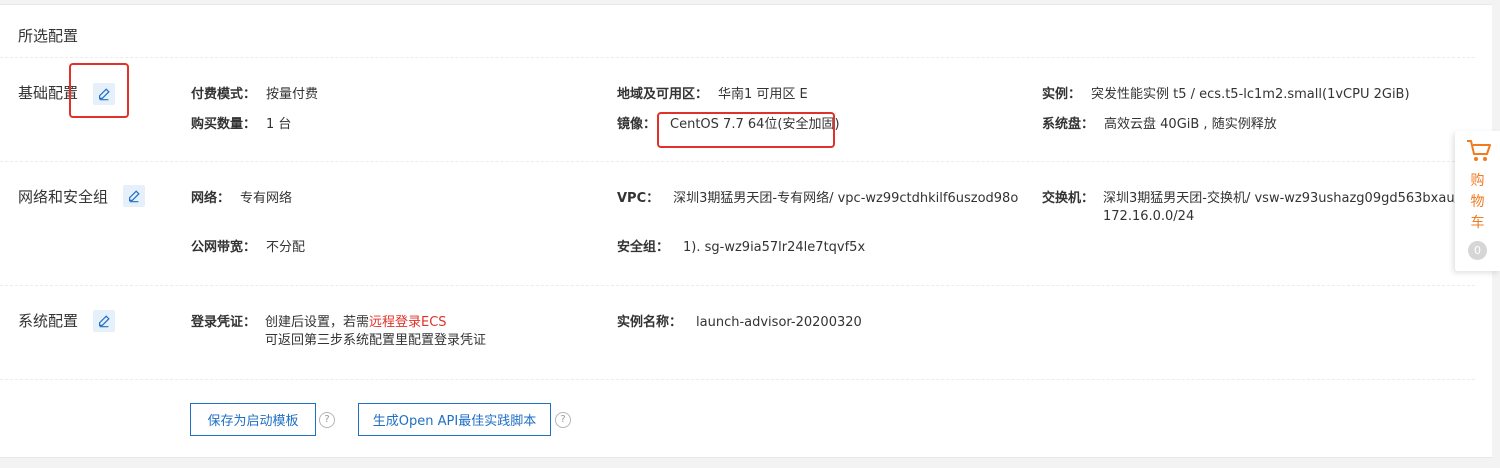 The image size is (1500, 468). Describe the element at coordinates (763, 94) in the screenshot. I see `value-region: 华南1 可用区 E` at that location.